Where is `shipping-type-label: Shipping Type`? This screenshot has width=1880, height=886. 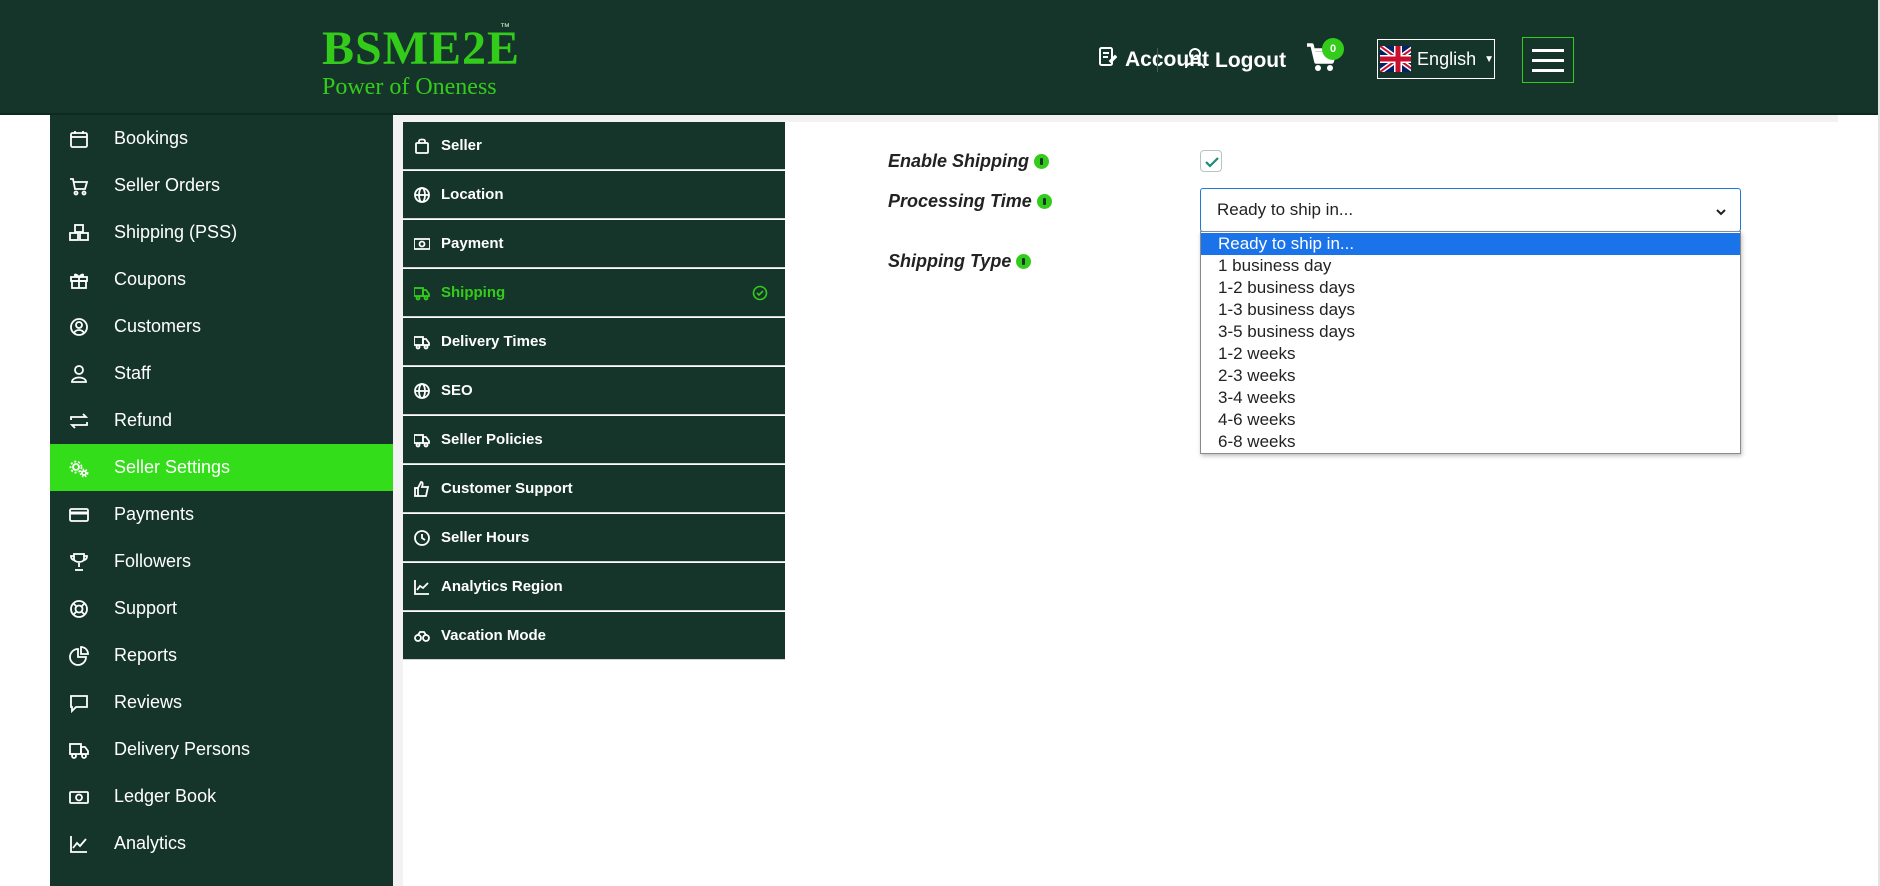 shipping-type-label: Shipping Type is located at coordinates (960, 261).